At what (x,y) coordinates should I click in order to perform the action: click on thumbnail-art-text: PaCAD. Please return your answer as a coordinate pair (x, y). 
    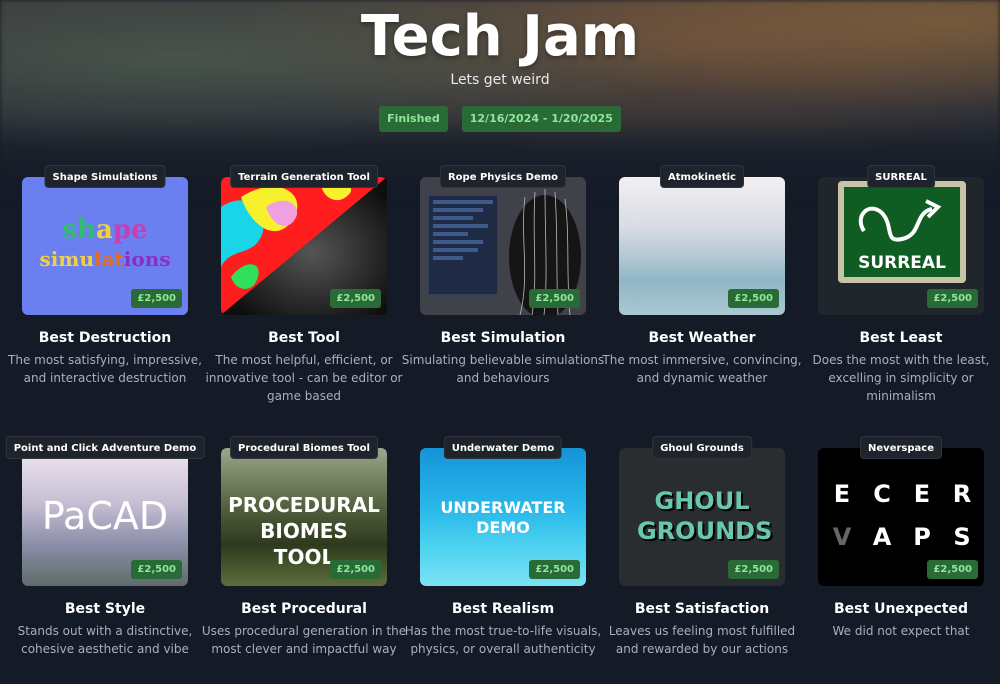
    Looking at the image, I should click on (105, 516).